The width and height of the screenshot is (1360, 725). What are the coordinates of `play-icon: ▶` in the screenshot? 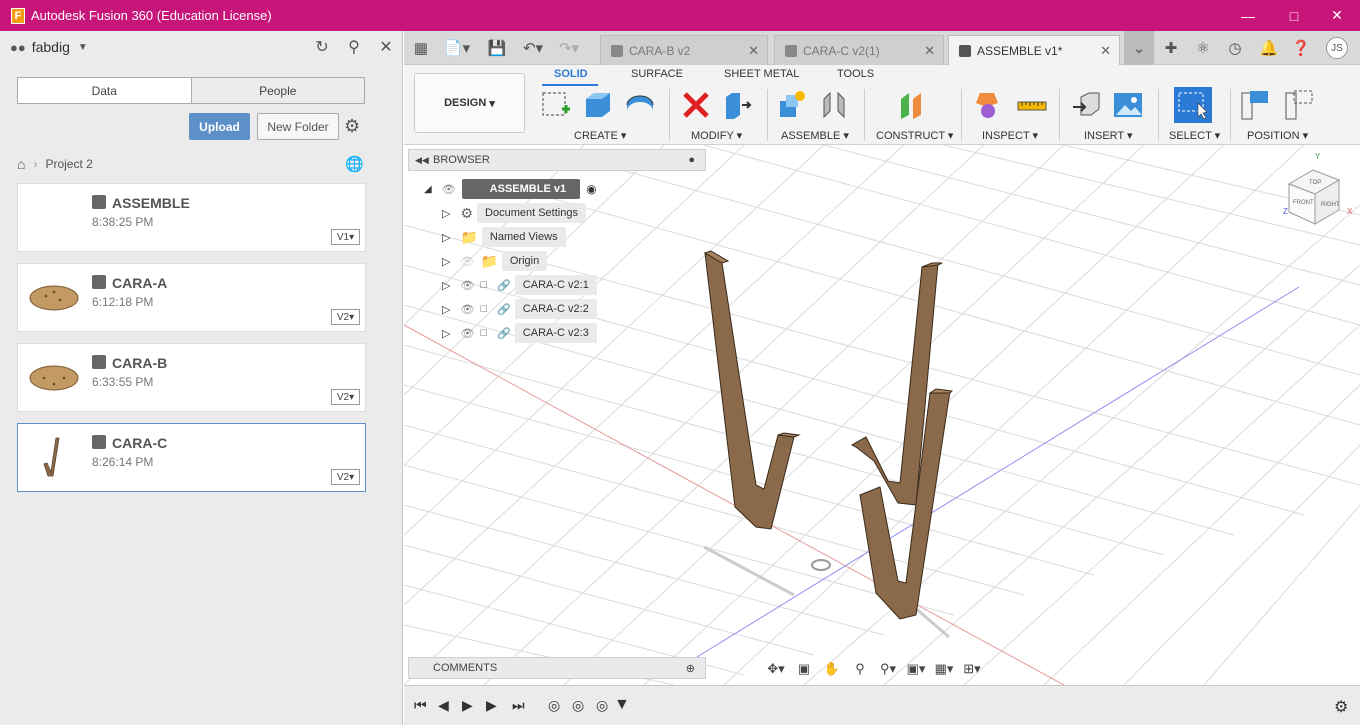 It's located at (467, 705).